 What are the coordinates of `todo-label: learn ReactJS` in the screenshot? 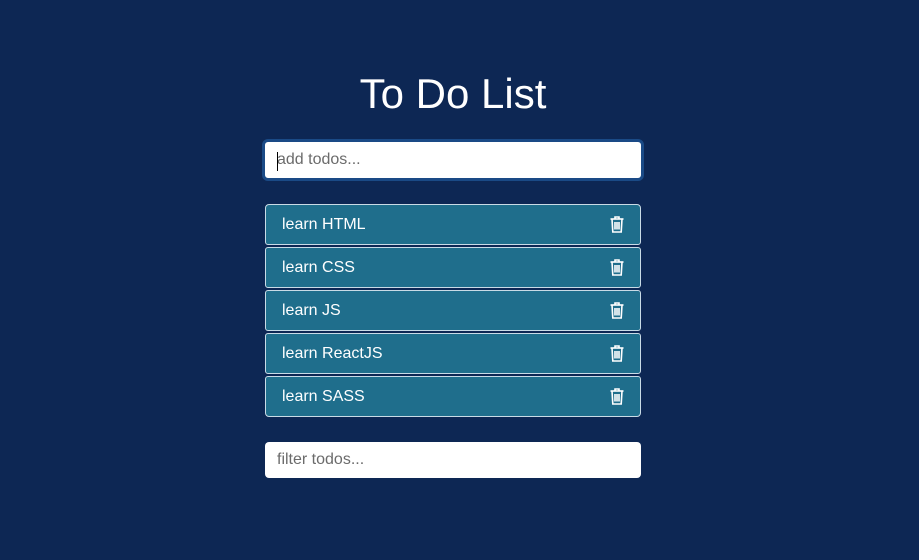 It's located at (332, 353).